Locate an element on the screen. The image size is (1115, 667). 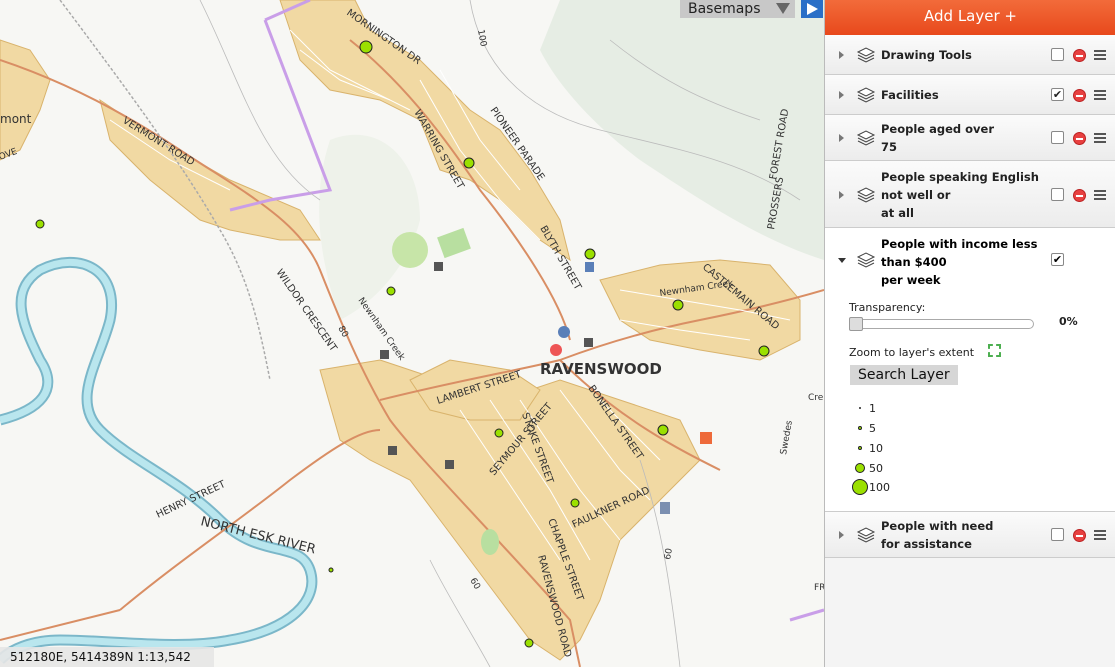
fire-station-icon is located at coordinates (706, 438).